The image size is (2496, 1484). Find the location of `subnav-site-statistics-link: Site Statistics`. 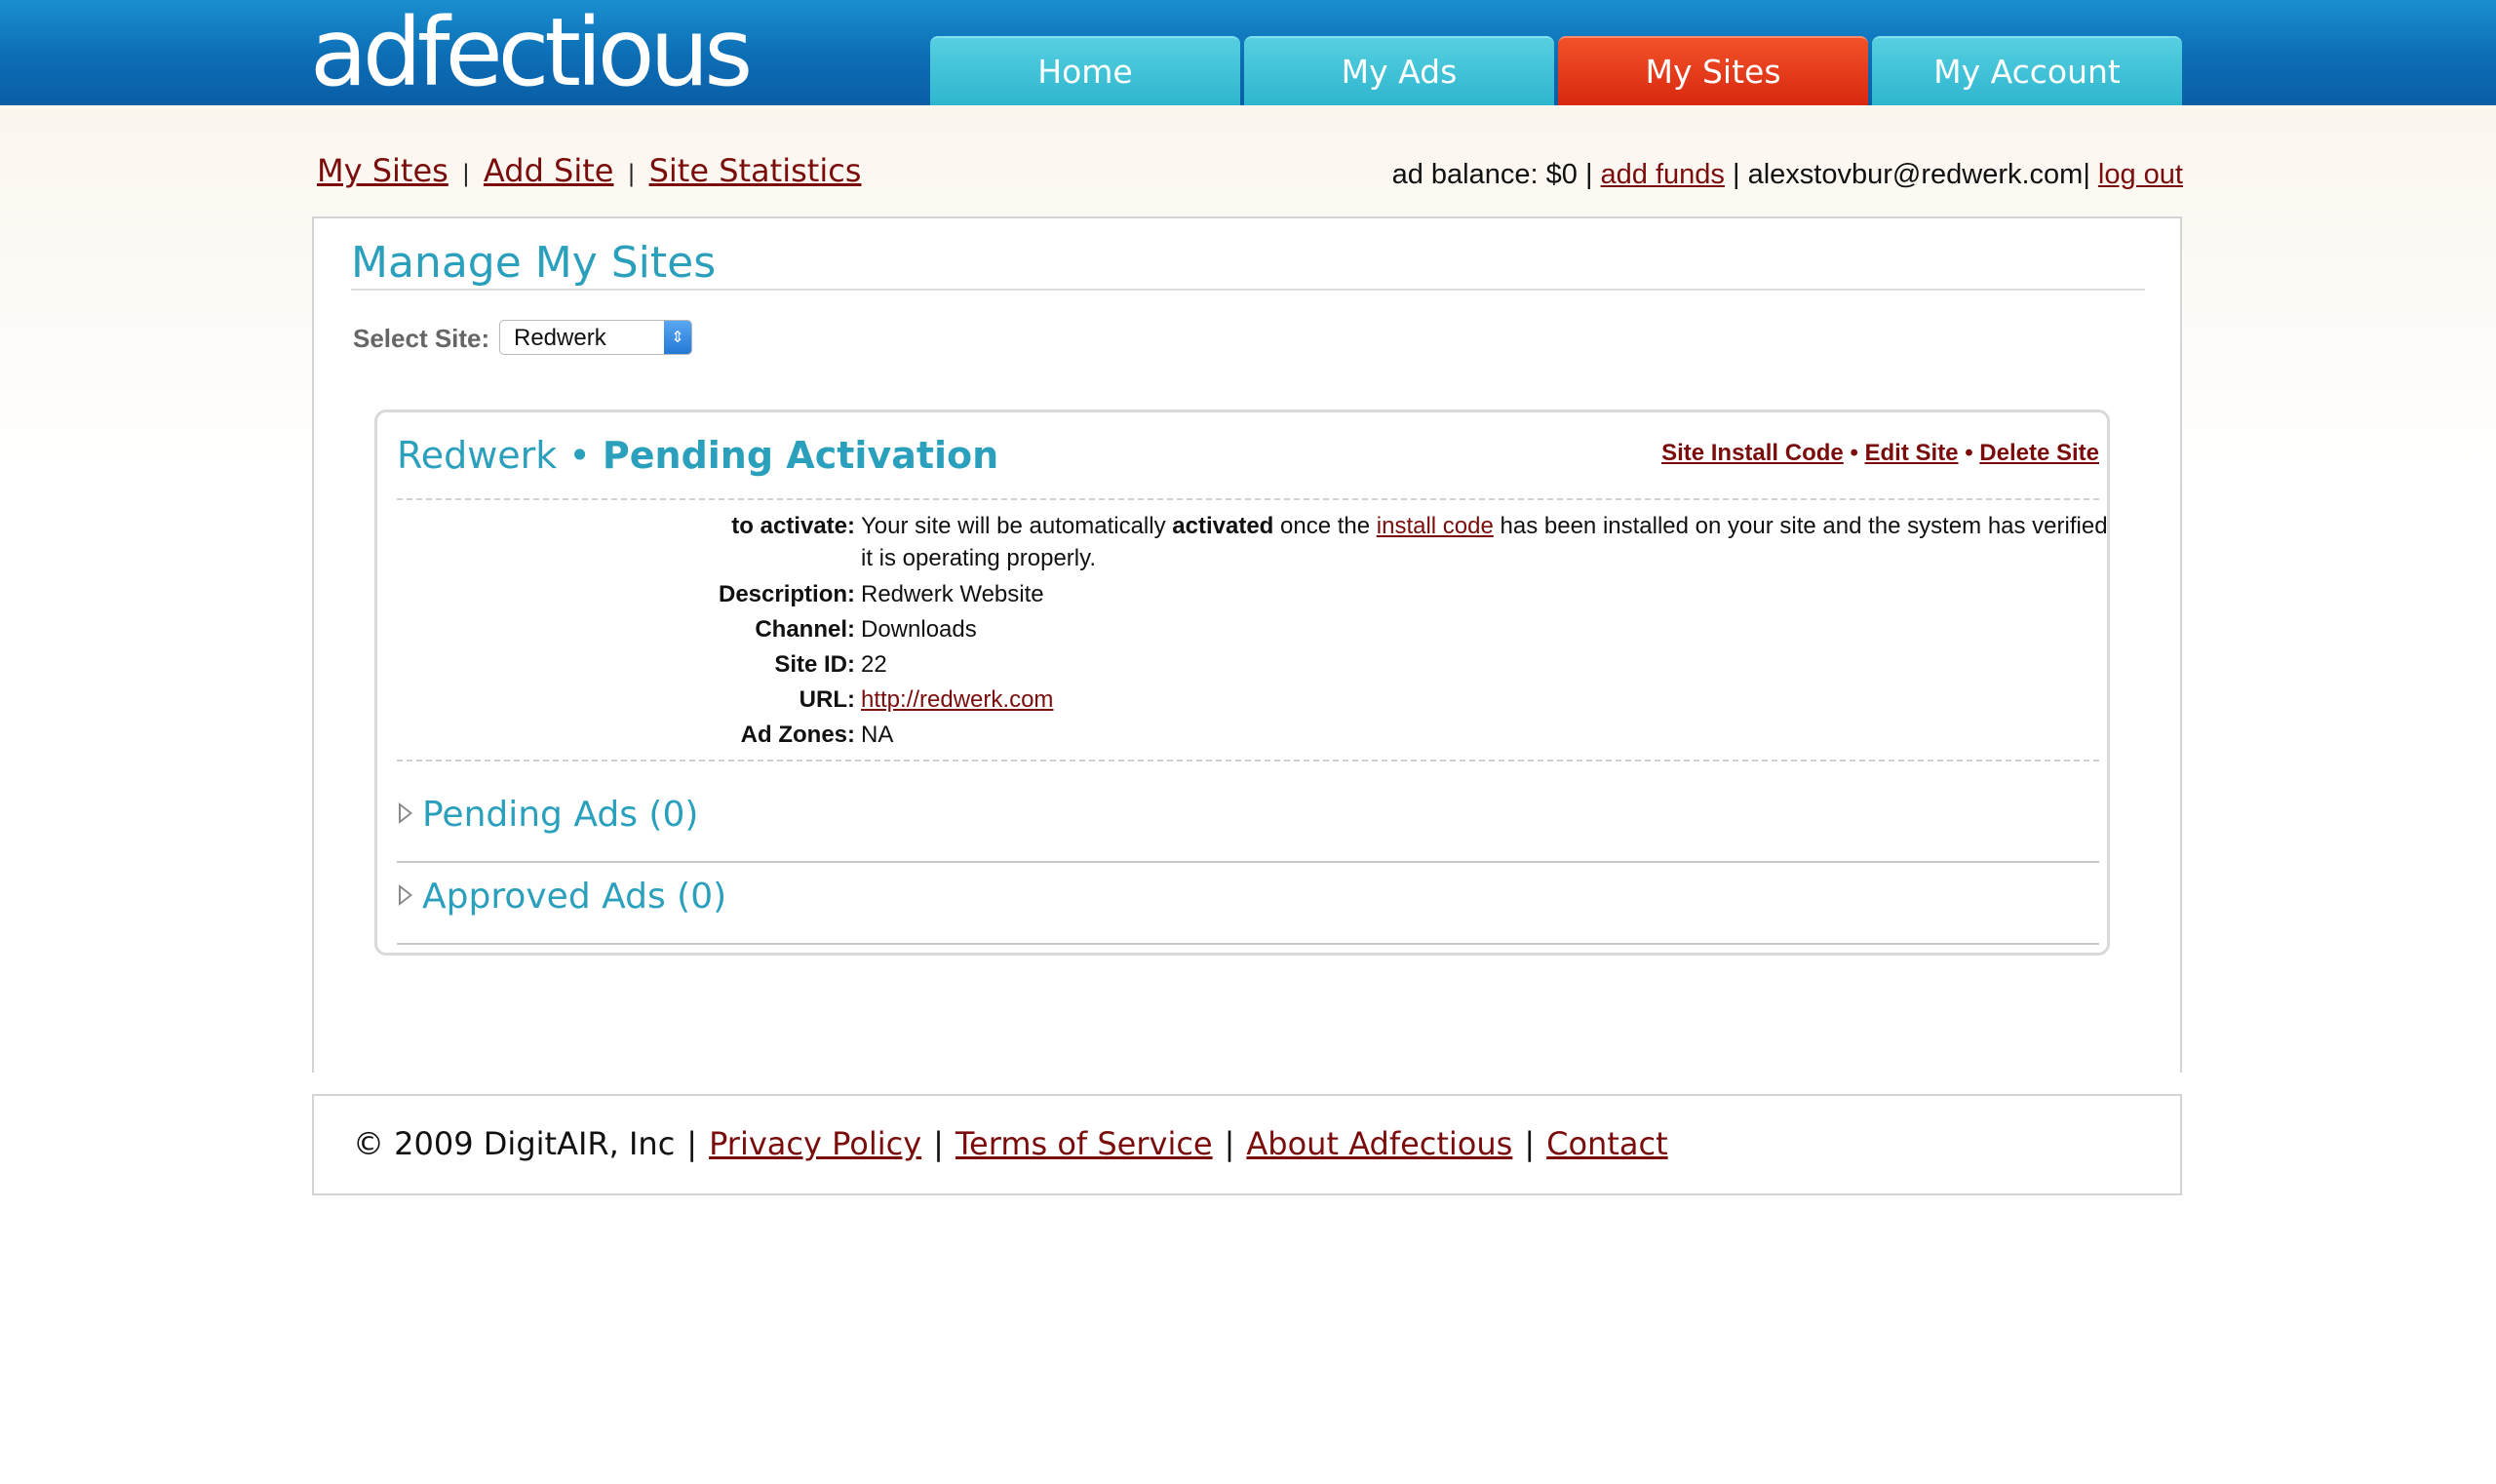

subnav-site-statistics-link: Site Statistics is located at coordinates (755, 170).